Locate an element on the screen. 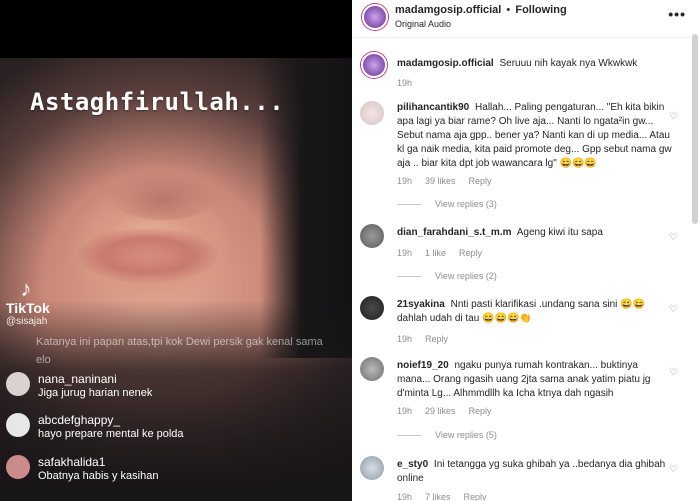  view-replies-button: View replies (5) is located at coordinates (447, 435).